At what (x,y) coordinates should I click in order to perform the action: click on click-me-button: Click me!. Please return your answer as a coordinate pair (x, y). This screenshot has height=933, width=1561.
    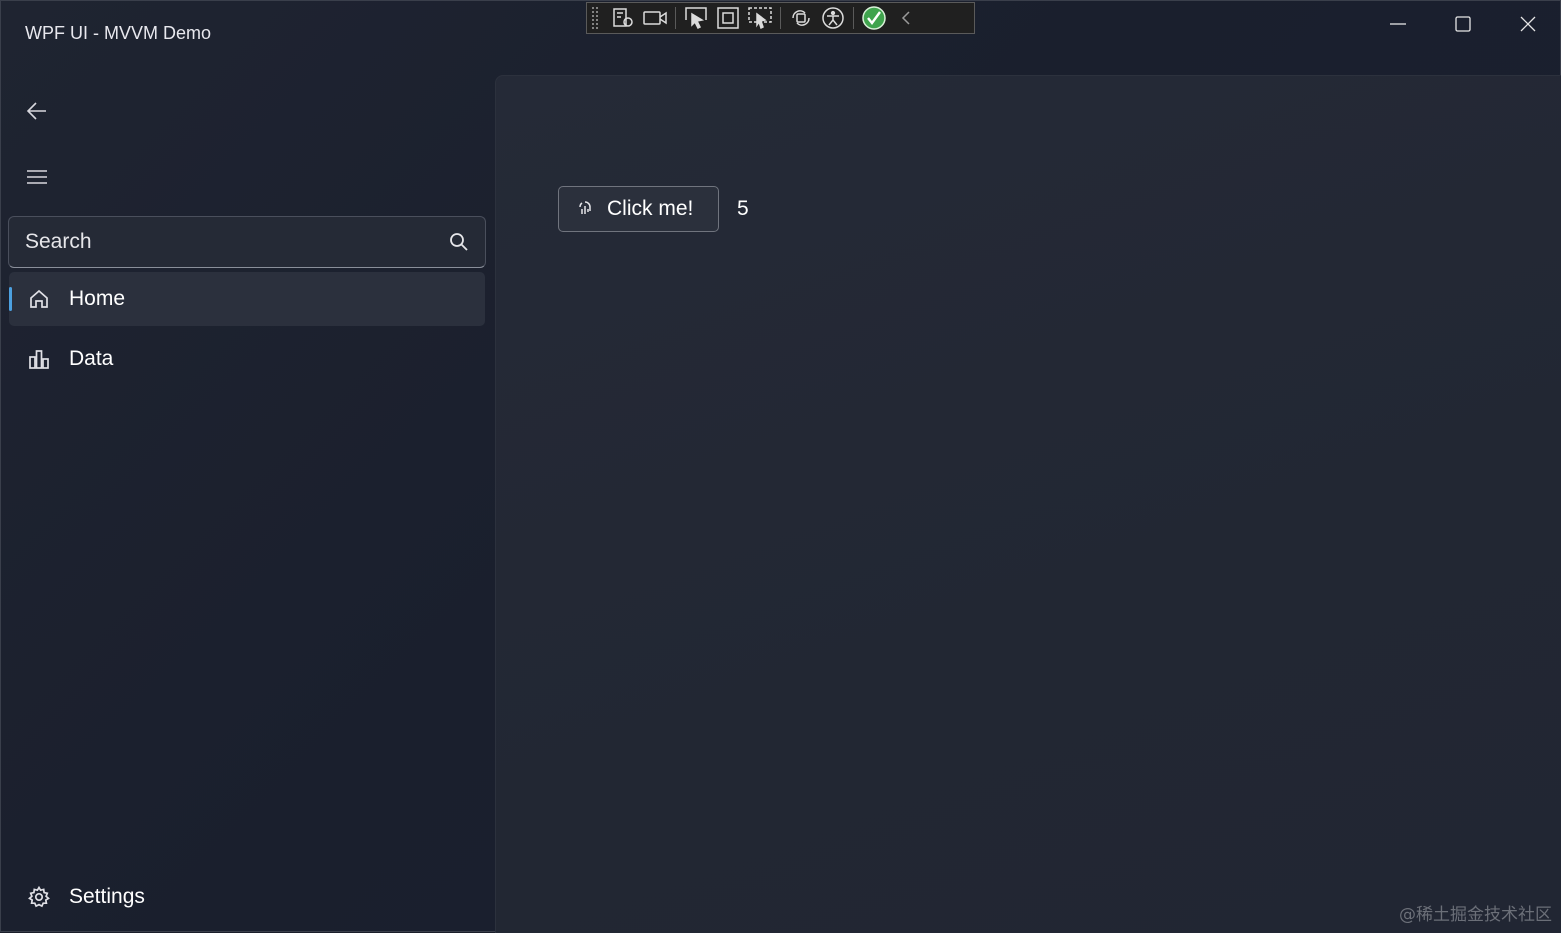
    Looking at the image, I should click on (638, 209).